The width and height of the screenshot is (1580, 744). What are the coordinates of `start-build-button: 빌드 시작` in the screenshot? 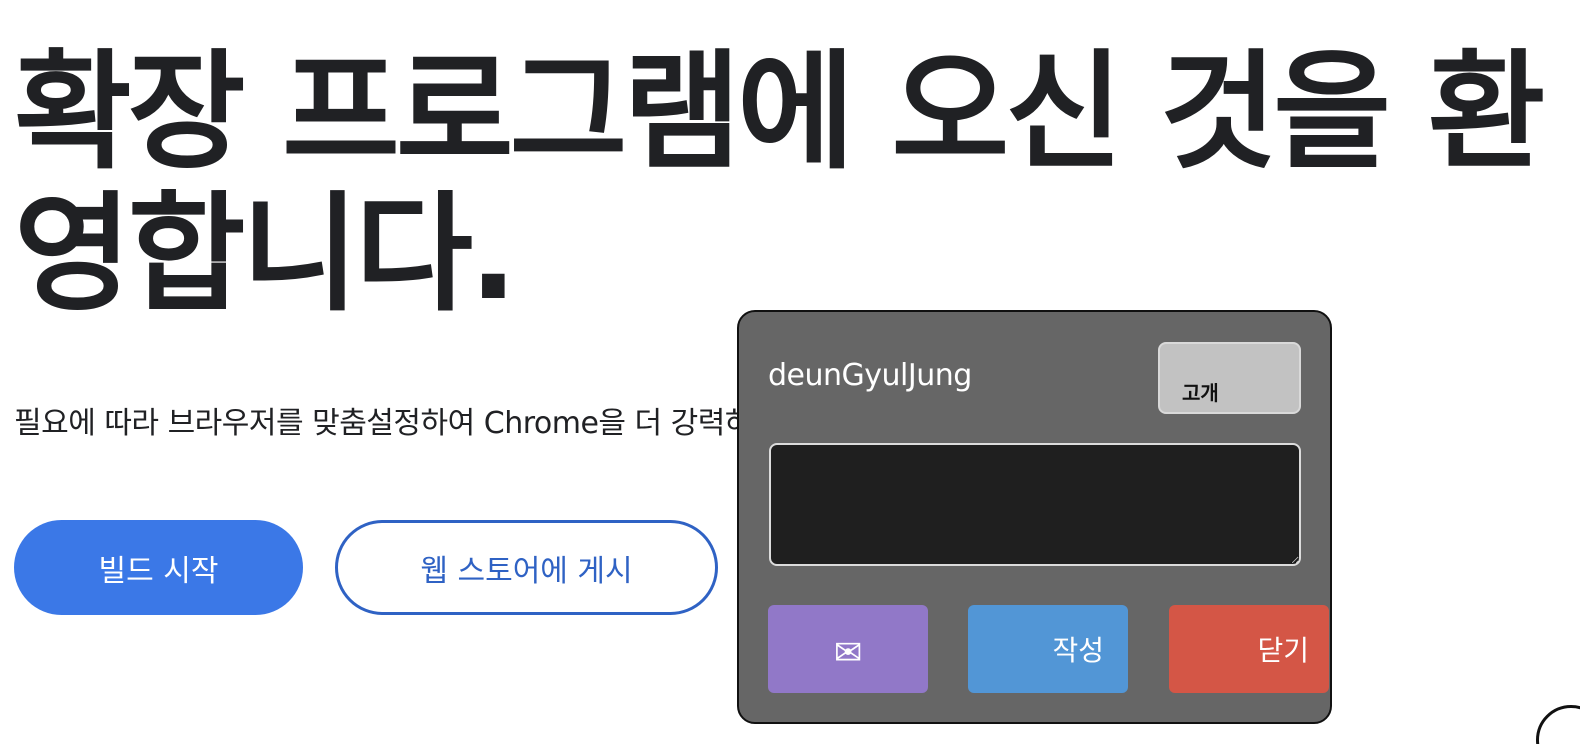 It's located at (158, 567).